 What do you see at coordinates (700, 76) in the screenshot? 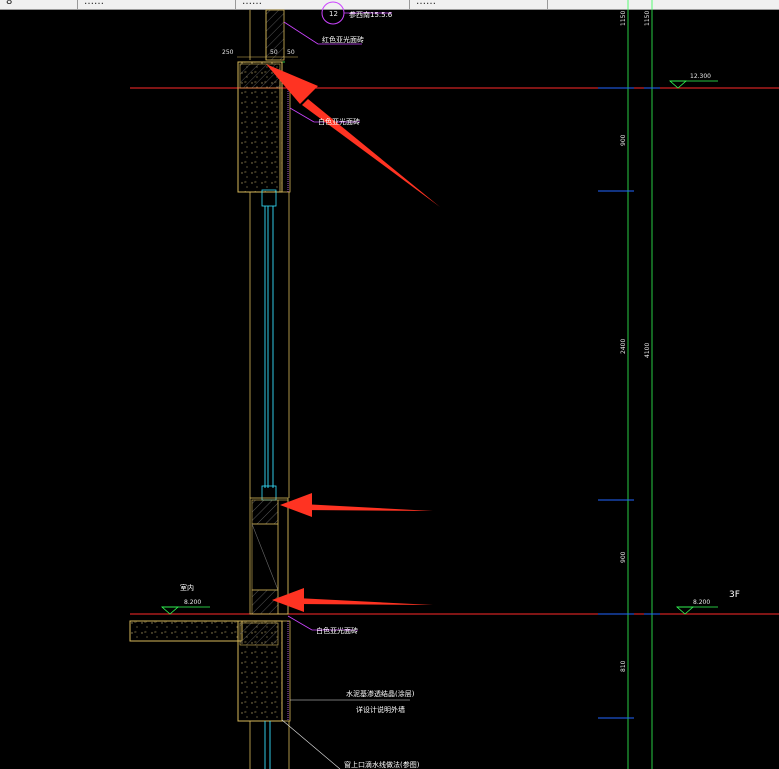
I see `level-text-upper: 12.300` at bounding box center [700, 76].